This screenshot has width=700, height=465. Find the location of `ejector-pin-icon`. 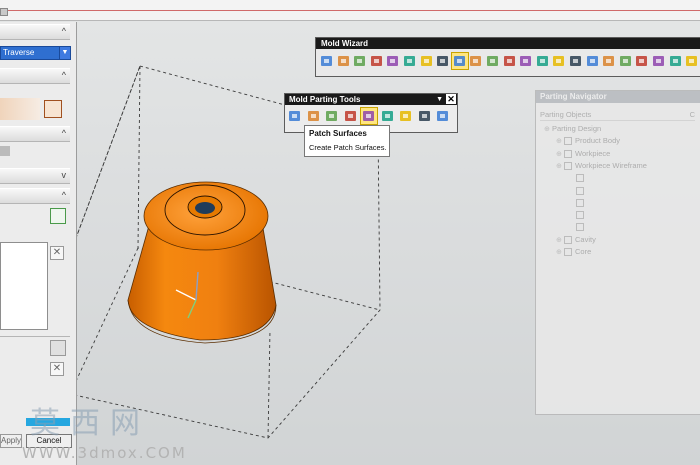

ejector-pin-icon is located at coordinates (476, 61).